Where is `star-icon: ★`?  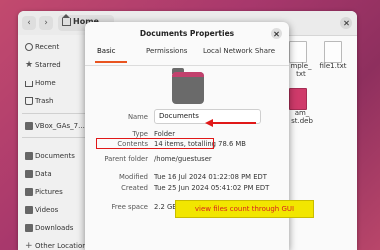 star-icon: ★ is located at coordinates (29, 65).